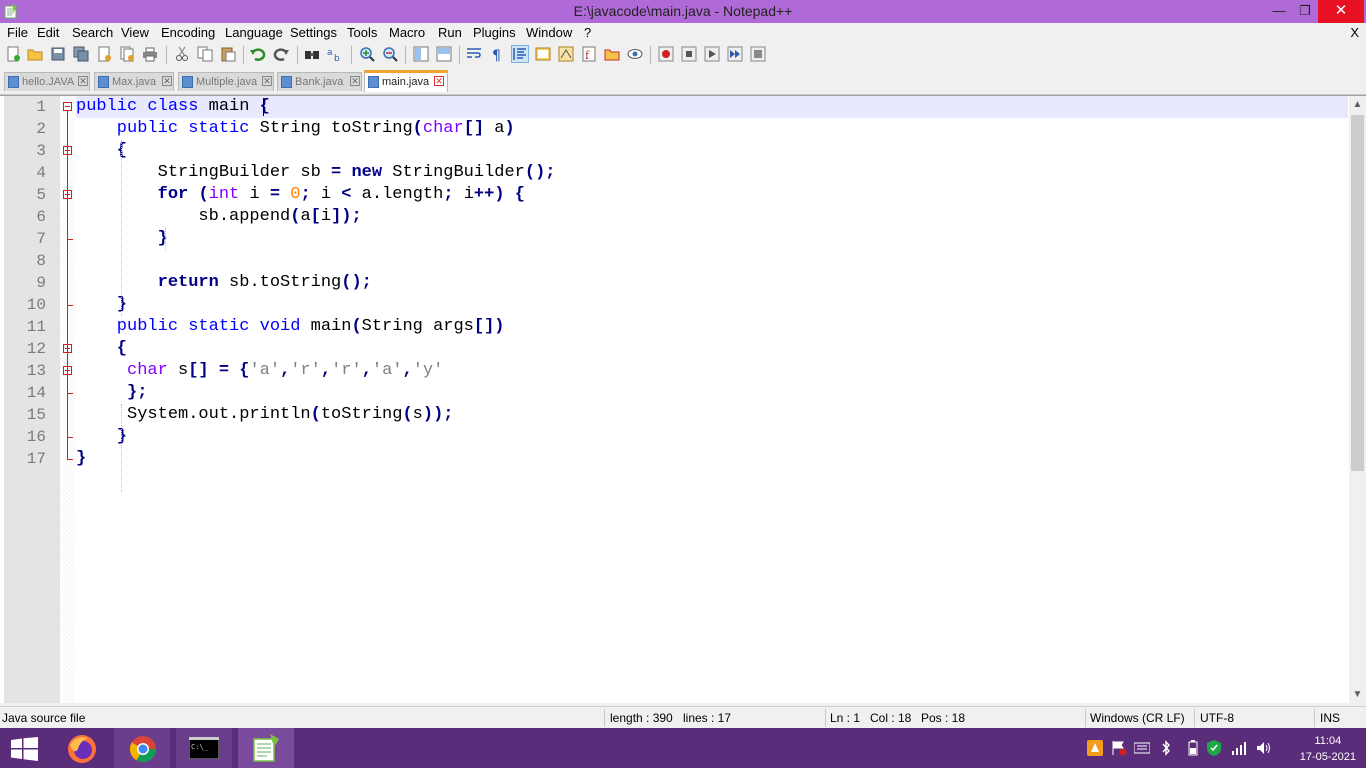 The image size is (1366, 768). Describe the element at coordinates (362, 32) in the screenshot. I see `menu-tools: Tools` at that location.